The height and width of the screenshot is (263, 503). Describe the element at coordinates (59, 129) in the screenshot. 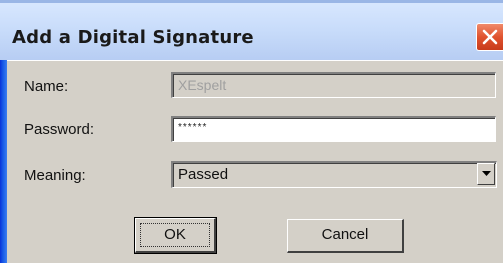

I see `password-label: Password:` at that location.